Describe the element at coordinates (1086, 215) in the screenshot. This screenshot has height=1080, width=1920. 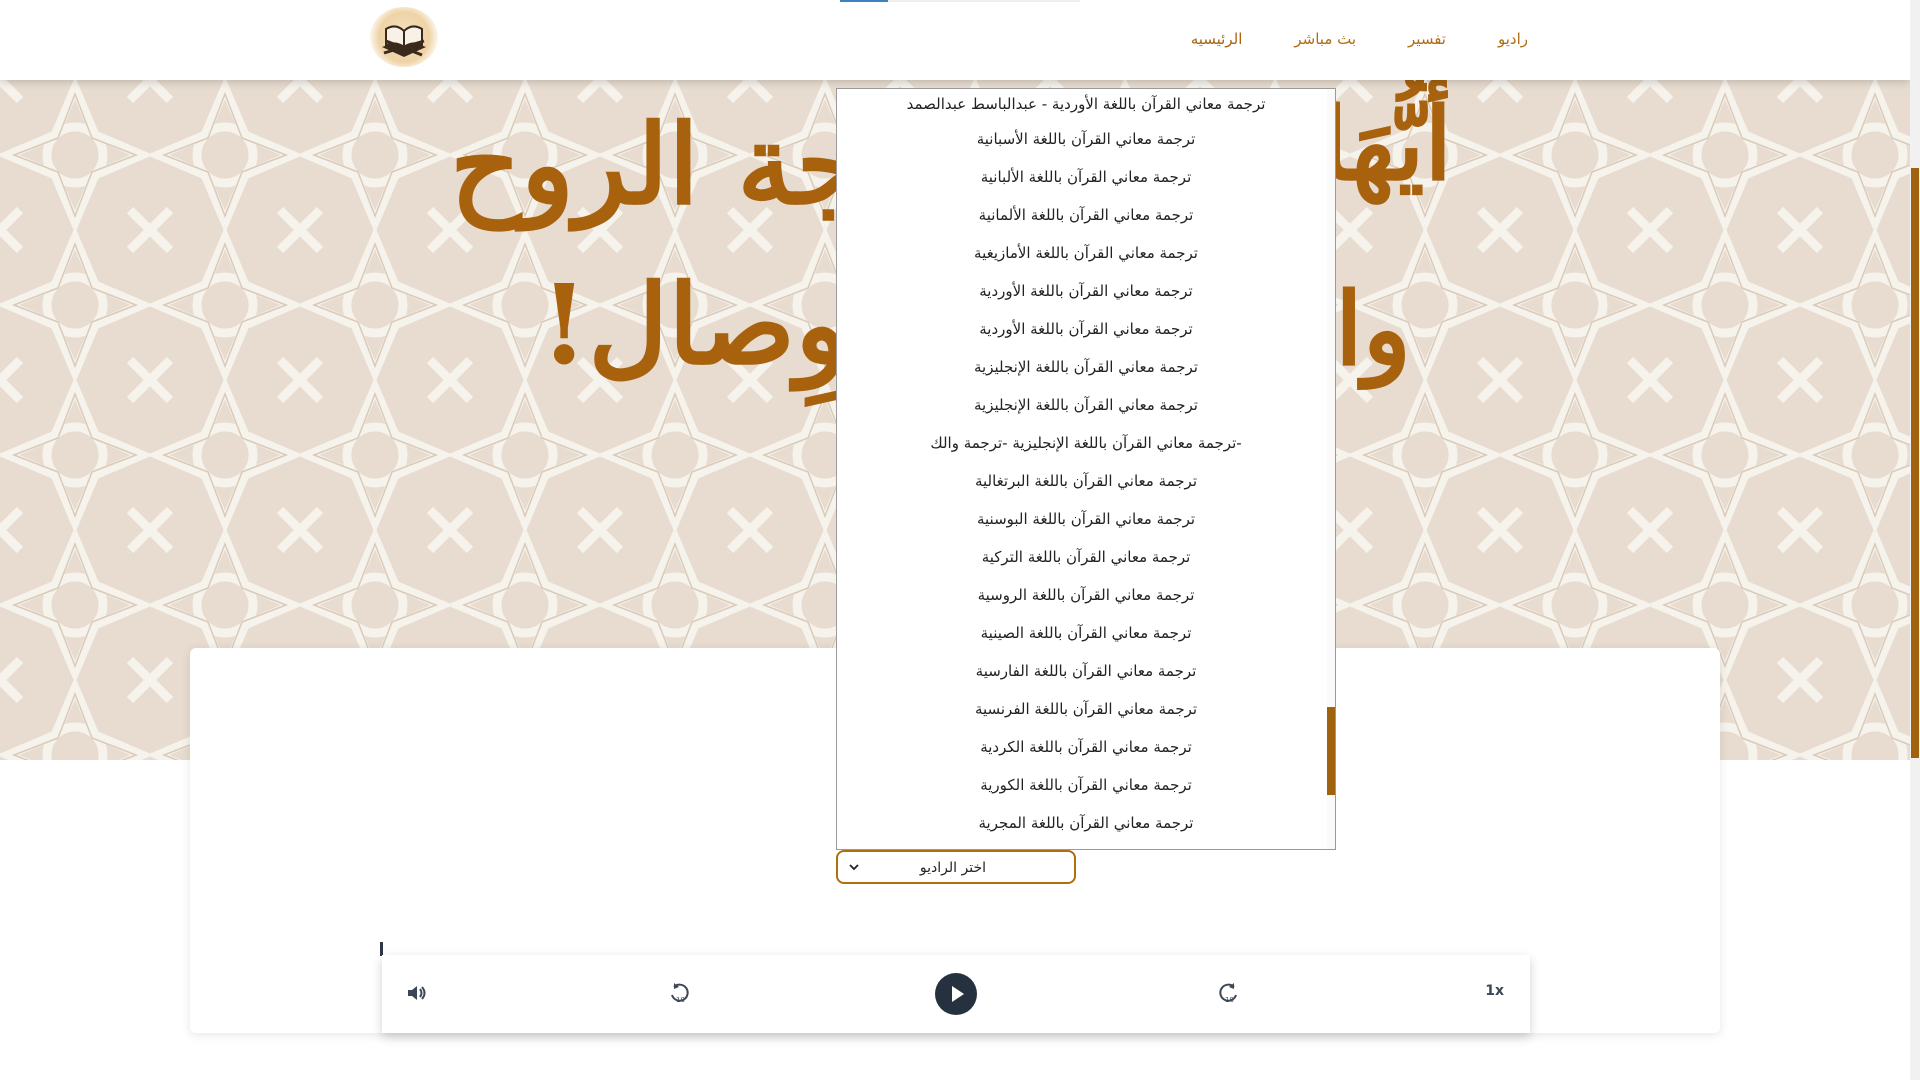
I see `radio-option: ترجمة معاني القرآن باللغة الألمانية` at that location.